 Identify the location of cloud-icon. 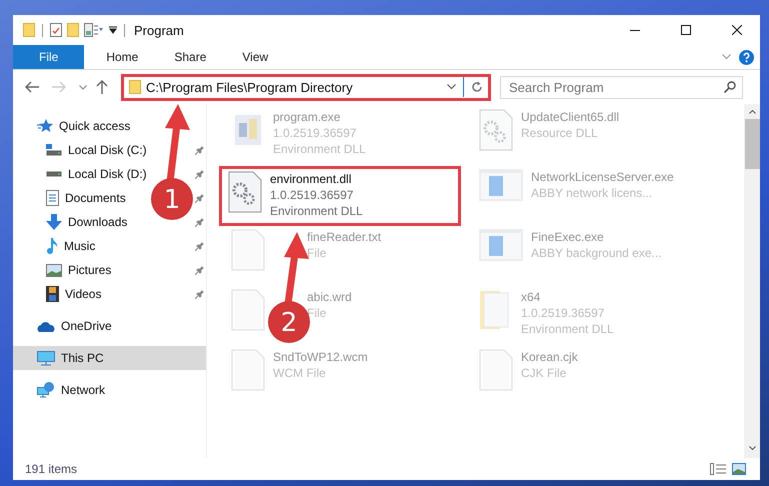
(46, 326).